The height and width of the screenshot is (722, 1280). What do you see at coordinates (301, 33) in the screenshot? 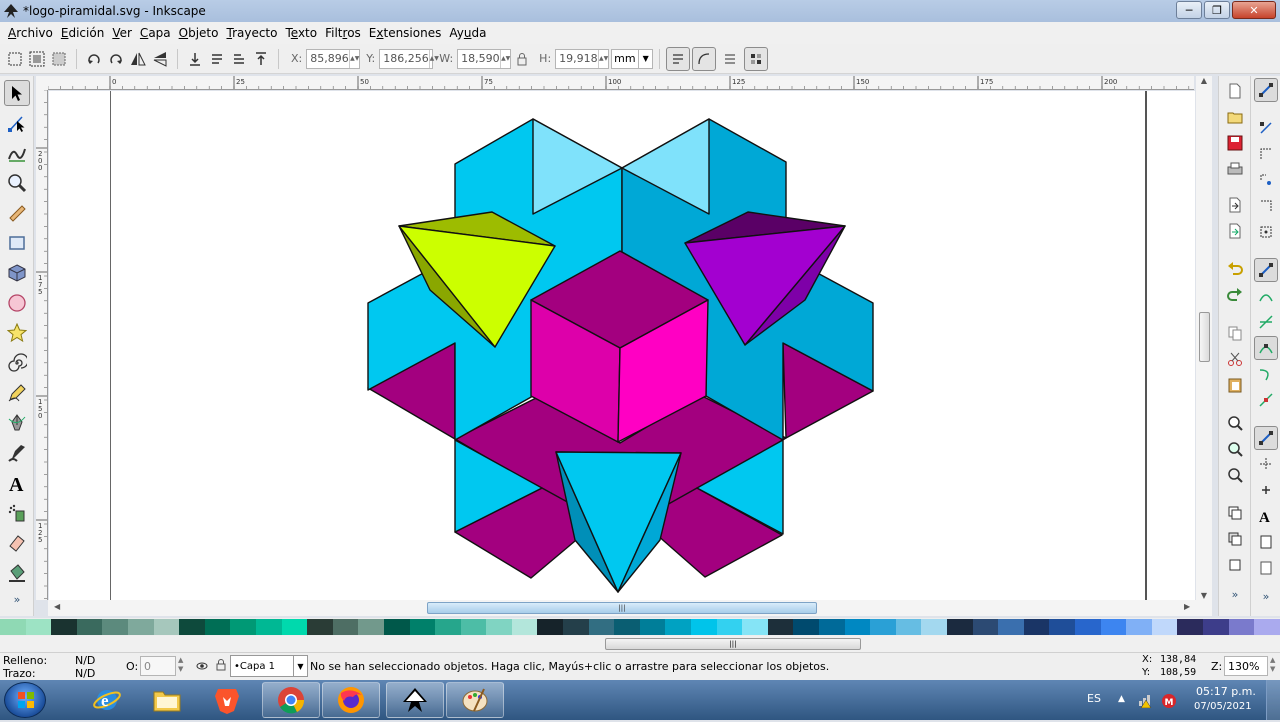
I see `menu-item-6: Texto` at bounding box center [301, 33].